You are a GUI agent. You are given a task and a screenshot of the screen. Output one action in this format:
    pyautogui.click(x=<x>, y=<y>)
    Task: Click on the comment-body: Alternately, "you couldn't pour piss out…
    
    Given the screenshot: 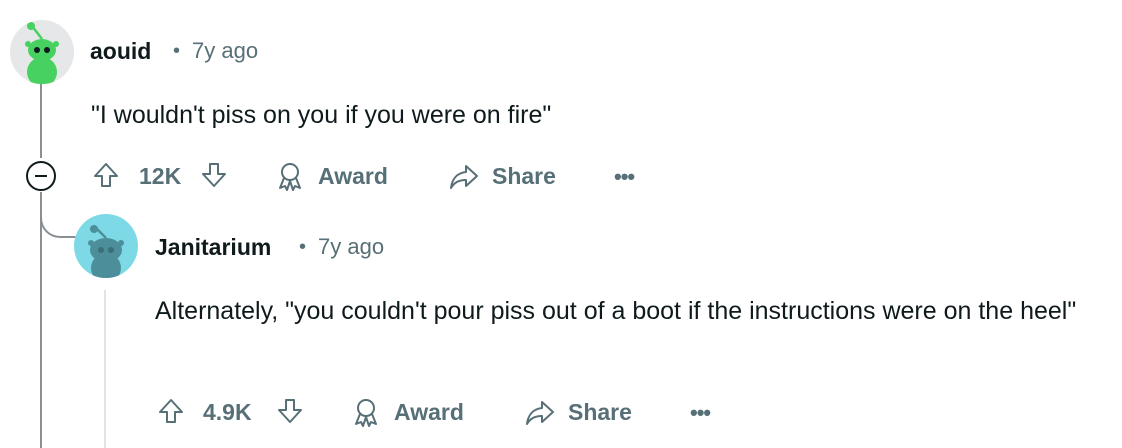 What is the action you would take?
    pyautogui.click(x=616, y=311)
    